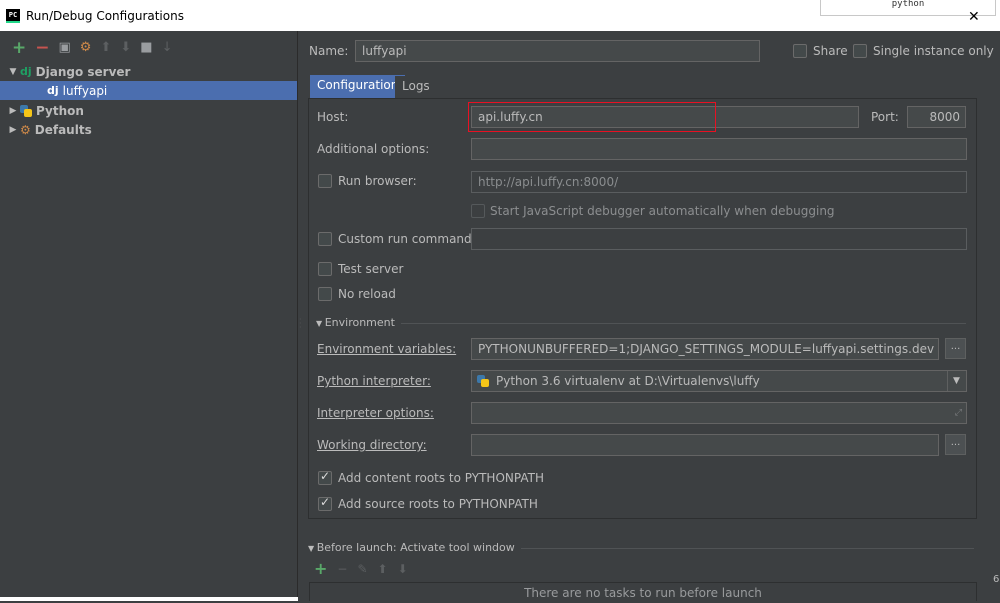 This screenshot has height=603, width=1000. What do you see at coordinates (148, 129) in the screenshot?
I see `tree-item-defaults: ▶ ⚙ Defaults` at bounding box center [148, 129].